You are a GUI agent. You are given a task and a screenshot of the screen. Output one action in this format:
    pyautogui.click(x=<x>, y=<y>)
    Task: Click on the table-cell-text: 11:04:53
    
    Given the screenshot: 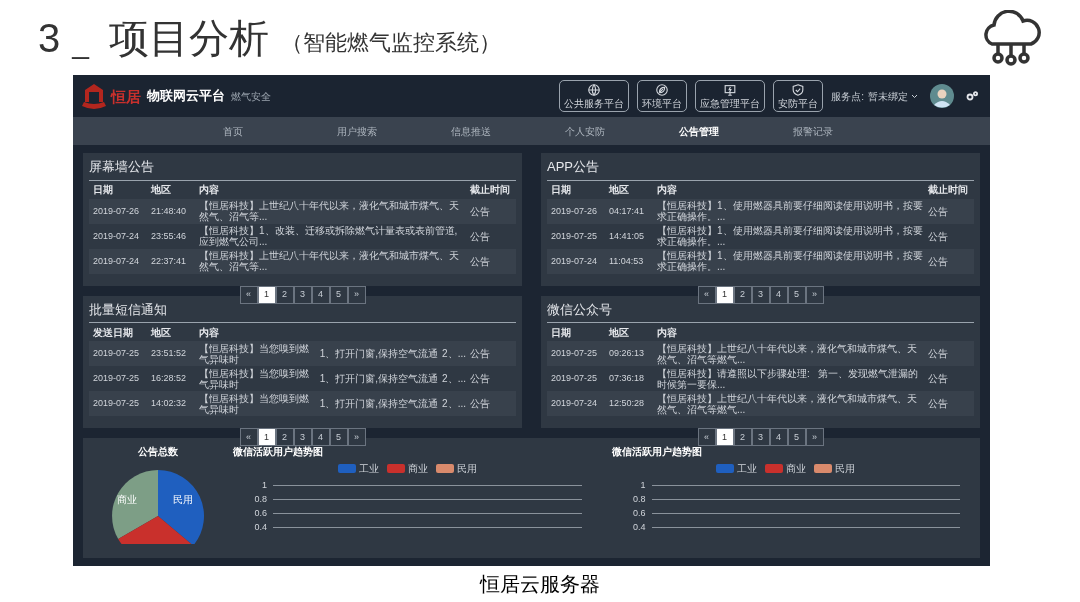 What is the action you would take?
    pyautogui.click(x=627, y=261)
    